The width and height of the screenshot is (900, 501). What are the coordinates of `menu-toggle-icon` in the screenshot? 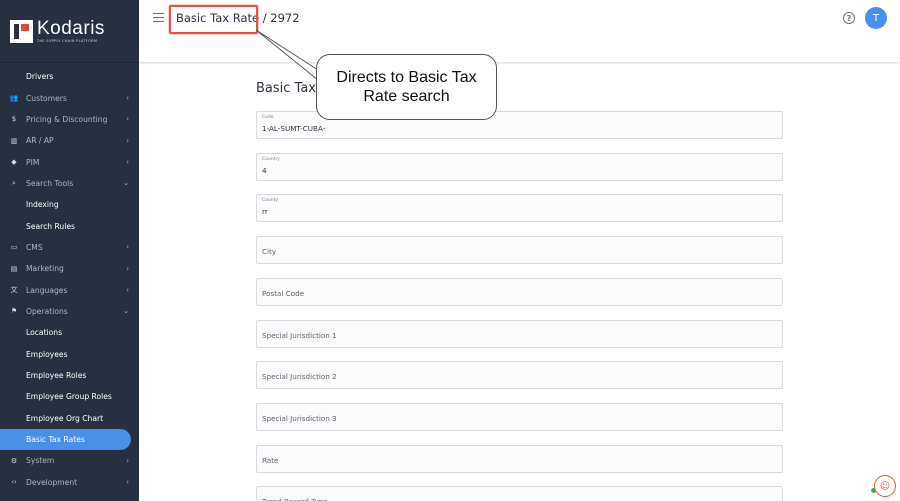 It's located at (158, 17).